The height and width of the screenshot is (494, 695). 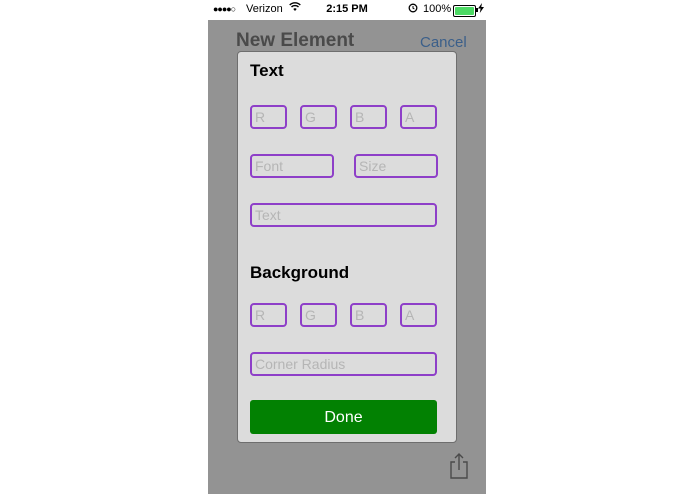 I want to click on background-green-field, so click(x=318, y=315).